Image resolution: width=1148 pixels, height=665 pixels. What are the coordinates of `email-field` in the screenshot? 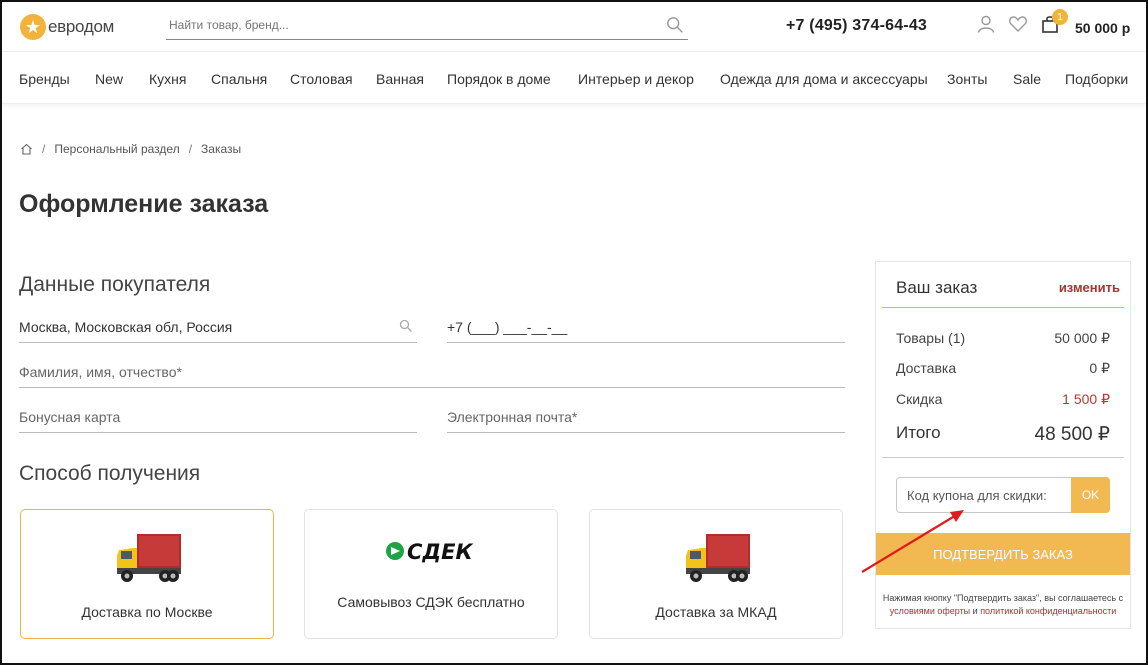 It's located at (646, 417).